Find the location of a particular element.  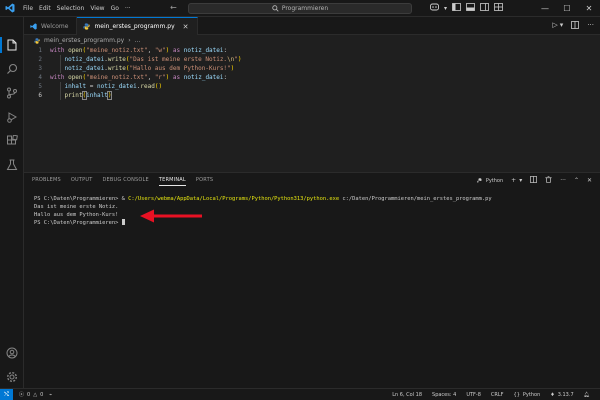

maximize-button: ☐ is located at coordinates (567, 8).